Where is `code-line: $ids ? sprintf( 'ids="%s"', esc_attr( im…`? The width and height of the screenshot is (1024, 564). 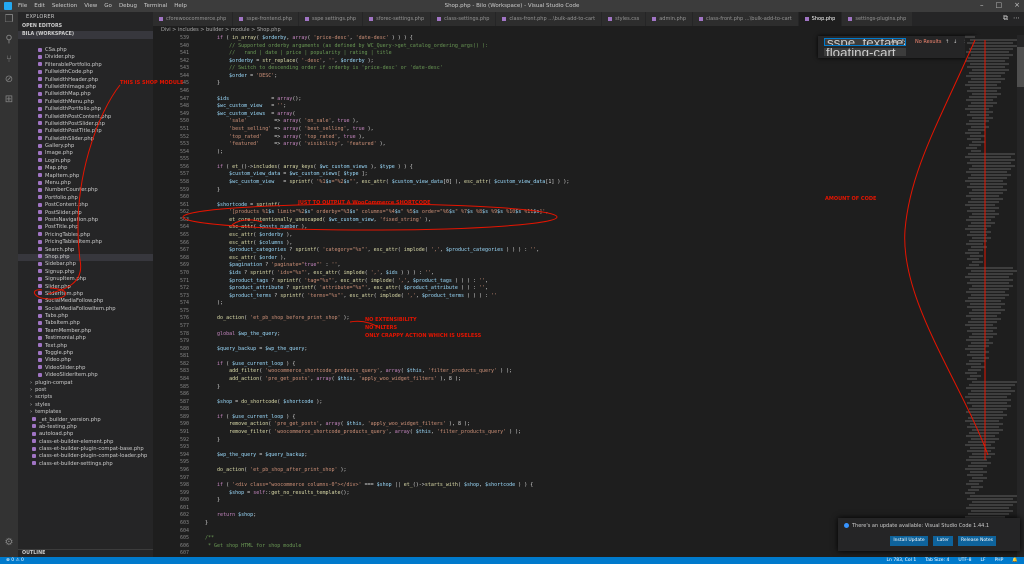
code-line: $ids ? sprintf( 'ids="%s"', esc_attr( im… is located at coordinates (585, 274).